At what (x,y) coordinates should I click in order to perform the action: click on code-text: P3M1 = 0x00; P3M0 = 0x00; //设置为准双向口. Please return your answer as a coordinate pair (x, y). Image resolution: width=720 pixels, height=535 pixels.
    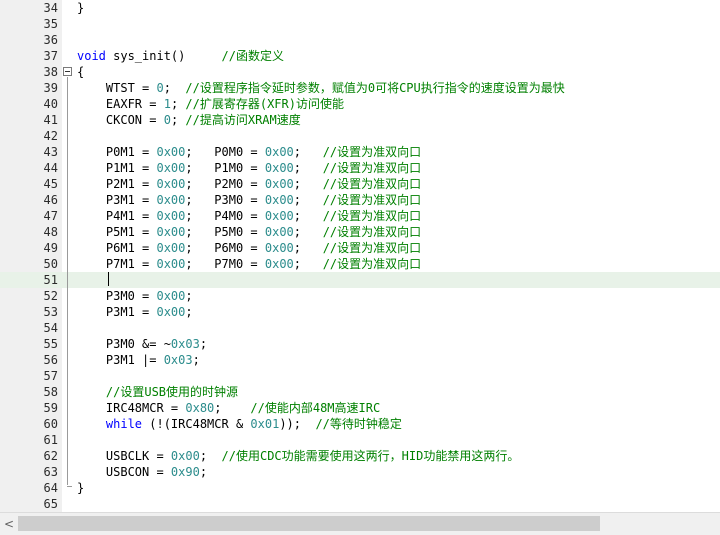
    Looking at the image, I should click on (249, 200).